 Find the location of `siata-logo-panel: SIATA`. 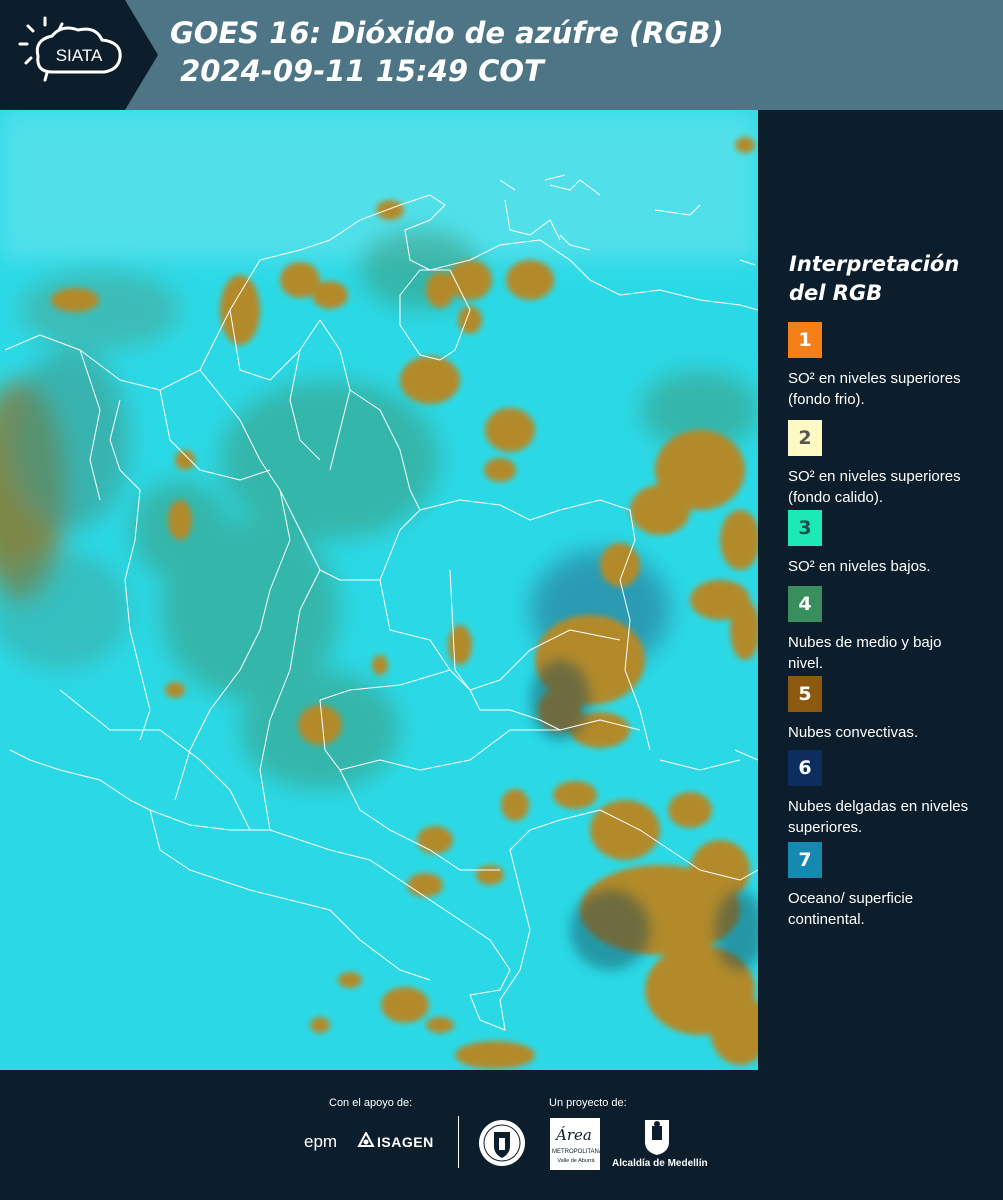

siata-logo-panel: SIATA is located at coordinates (79, 55).